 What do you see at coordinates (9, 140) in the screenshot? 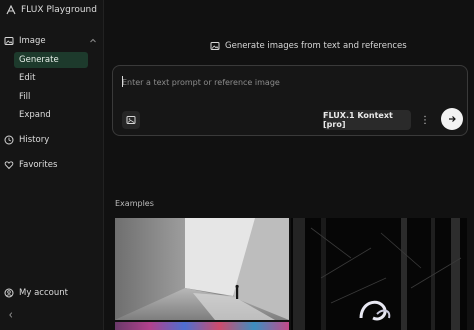
I see `clock-icon` at bounding box center [9, 140].